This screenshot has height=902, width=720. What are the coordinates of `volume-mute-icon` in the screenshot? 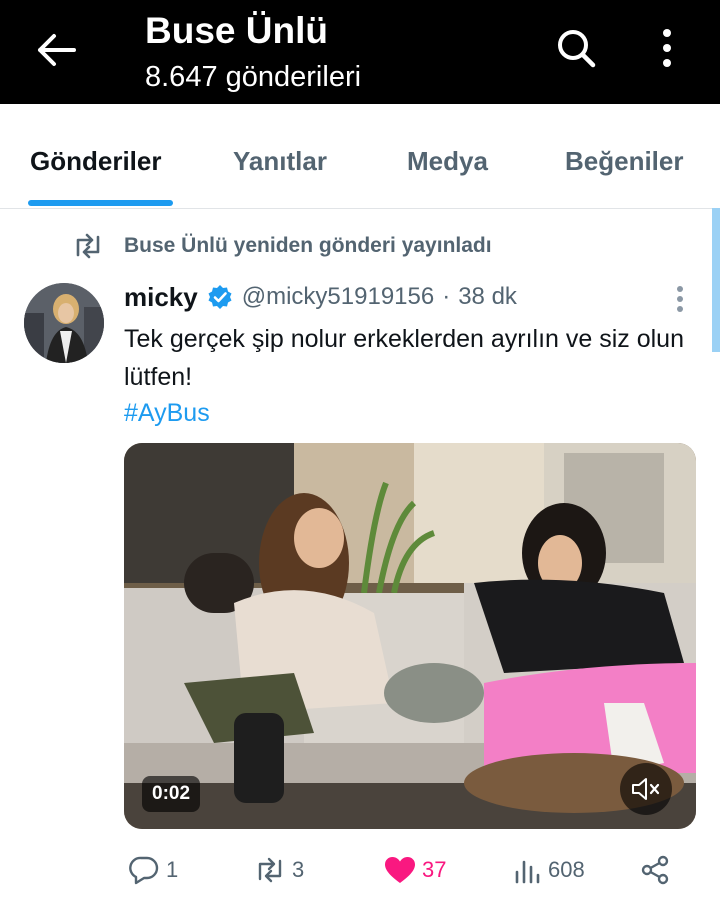 It's located at (646, 789).